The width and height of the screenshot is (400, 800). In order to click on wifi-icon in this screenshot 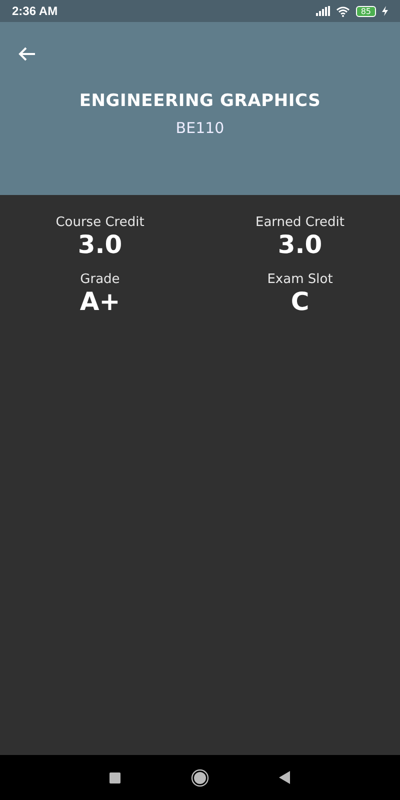, I will do `click(343, 11)`.